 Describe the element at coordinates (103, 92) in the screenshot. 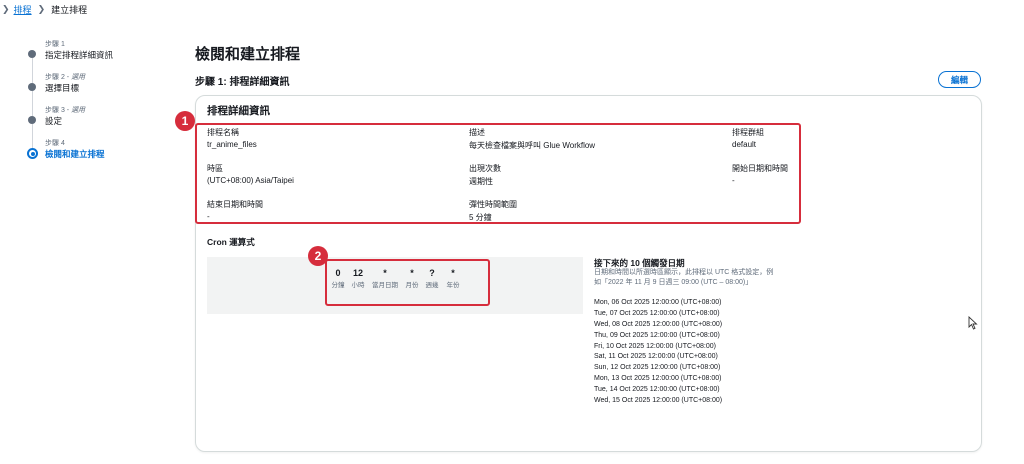

I see `wizard-step-2: 步驟 2 - 選用 選擇目標` at that location.